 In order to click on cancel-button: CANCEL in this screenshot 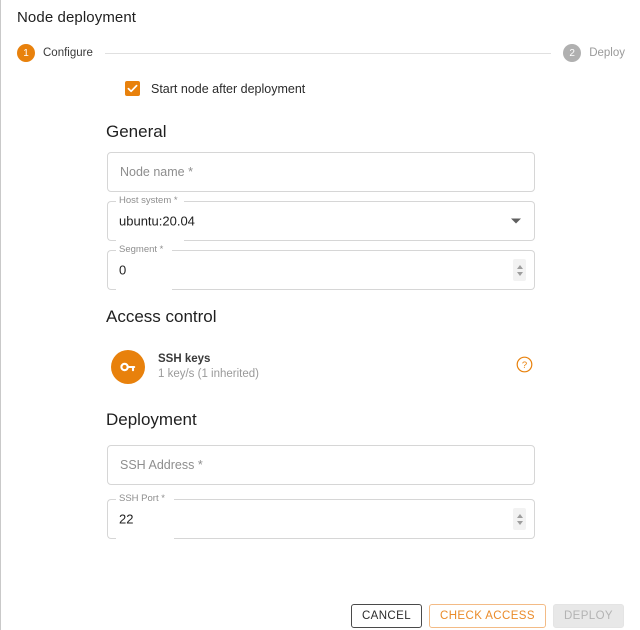, I will do `click(386, 616)`.